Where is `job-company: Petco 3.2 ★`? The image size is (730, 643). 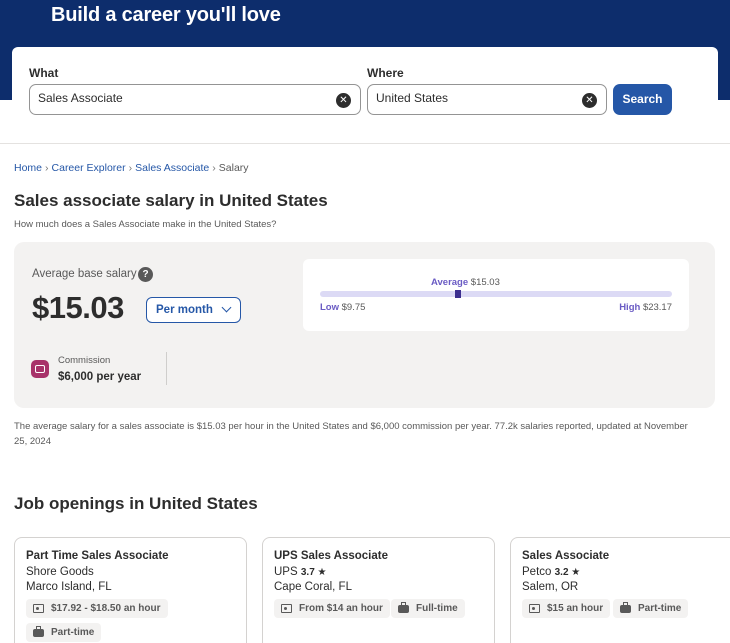
job-company: Petco 3.2 ★ is located at coordinates (551, 572).